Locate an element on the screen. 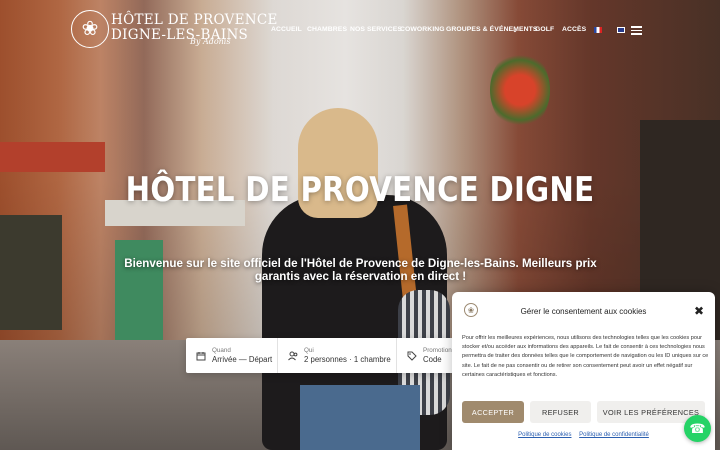 This screenshot has height=450, width=720. nav-accueil: ACCUEIL is located at coordinates (286, 29).